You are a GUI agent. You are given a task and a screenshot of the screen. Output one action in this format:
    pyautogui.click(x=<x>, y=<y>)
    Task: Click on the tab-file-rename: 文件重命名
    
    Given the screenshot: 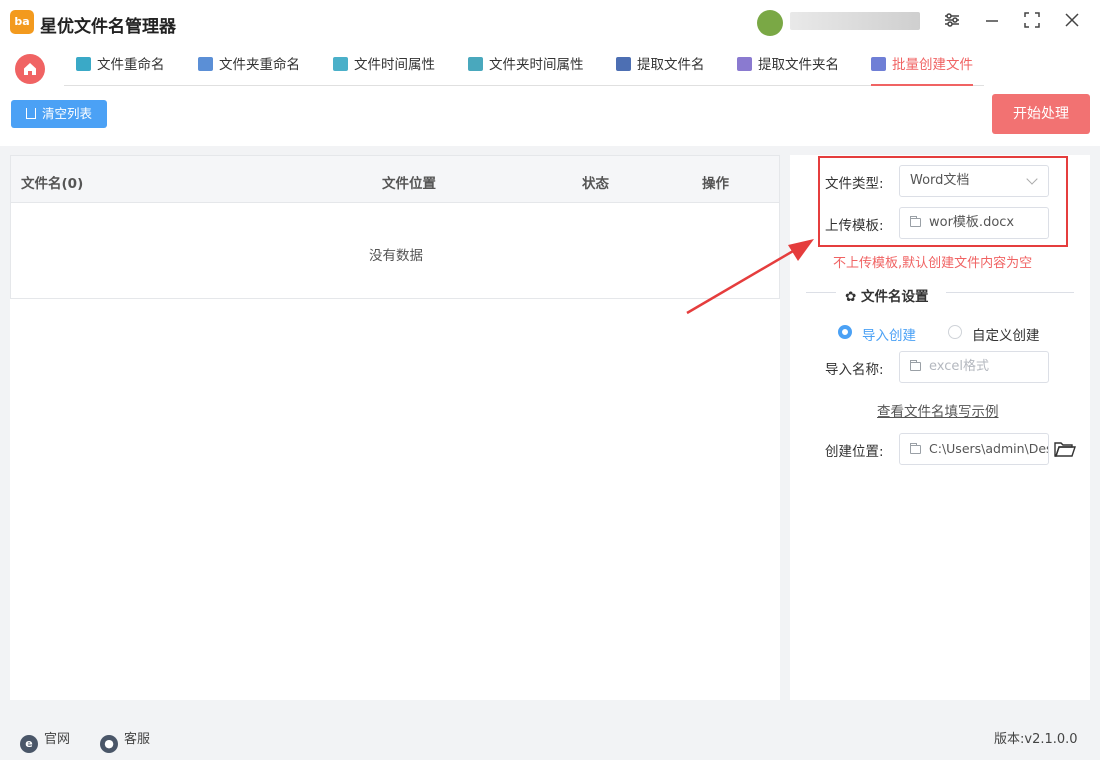 What is the action you would take?
    pyautogui.click(x=120, y=66)
    